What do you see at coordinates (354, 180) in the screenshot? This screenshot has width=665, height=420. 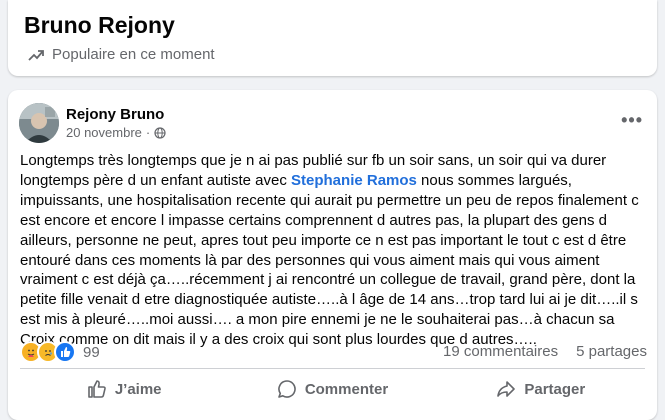 I see `mention-link: Stephanie Ramos` at bounding box center [354, 180].